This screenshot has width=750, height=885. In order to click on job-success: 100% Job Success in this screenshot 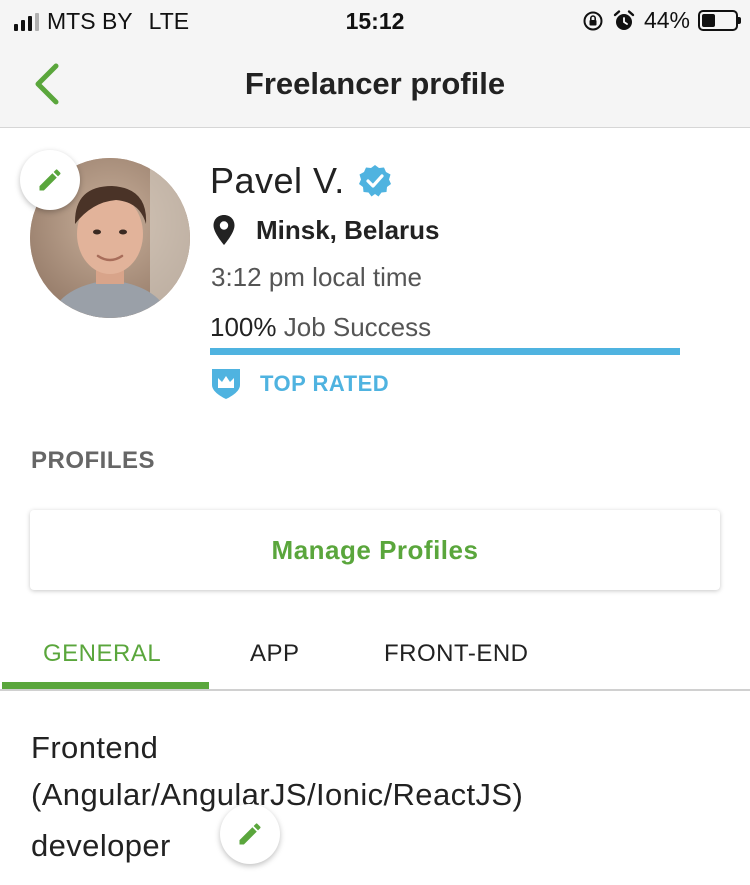, I will do `click(320, 327)`.